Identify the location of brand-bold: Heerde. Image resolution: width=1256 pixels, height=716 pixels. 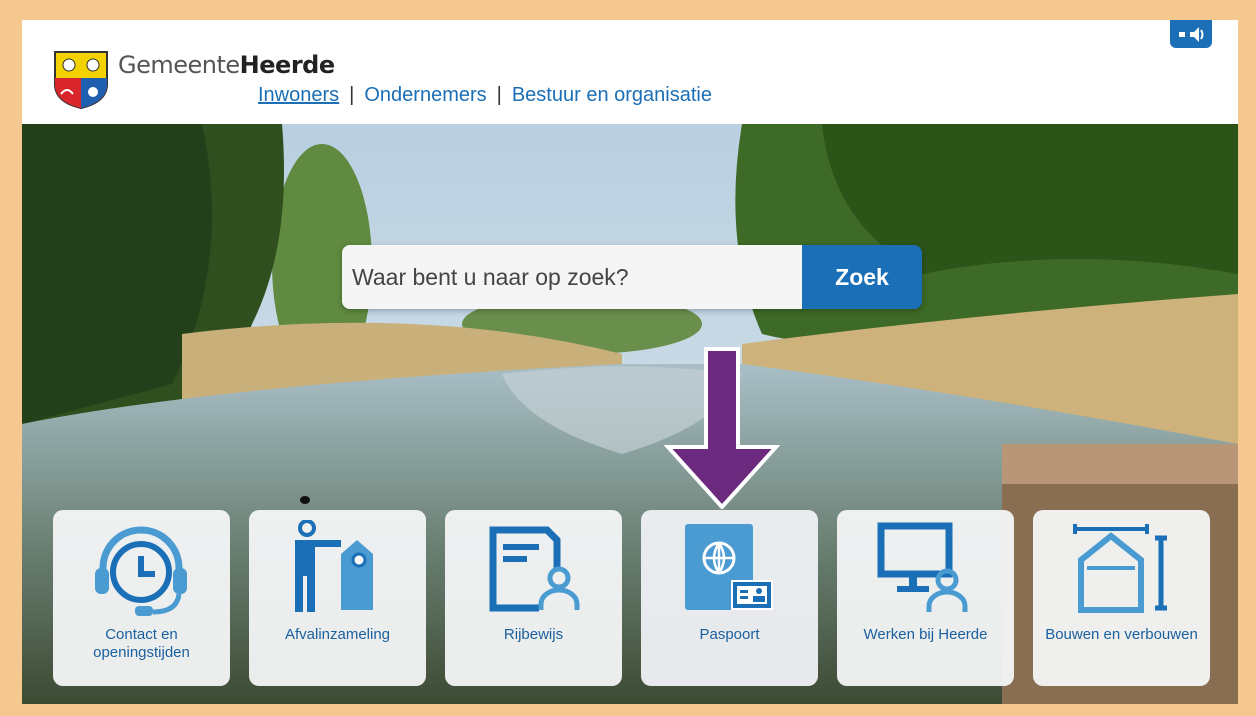
(287, 65).